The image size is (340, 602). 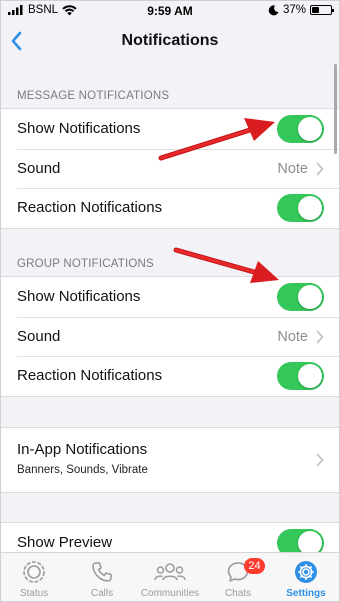 What do you see at coordinates (34, 572) in the screenshot?
I see `status-icon` at bounding box center [34, 572].